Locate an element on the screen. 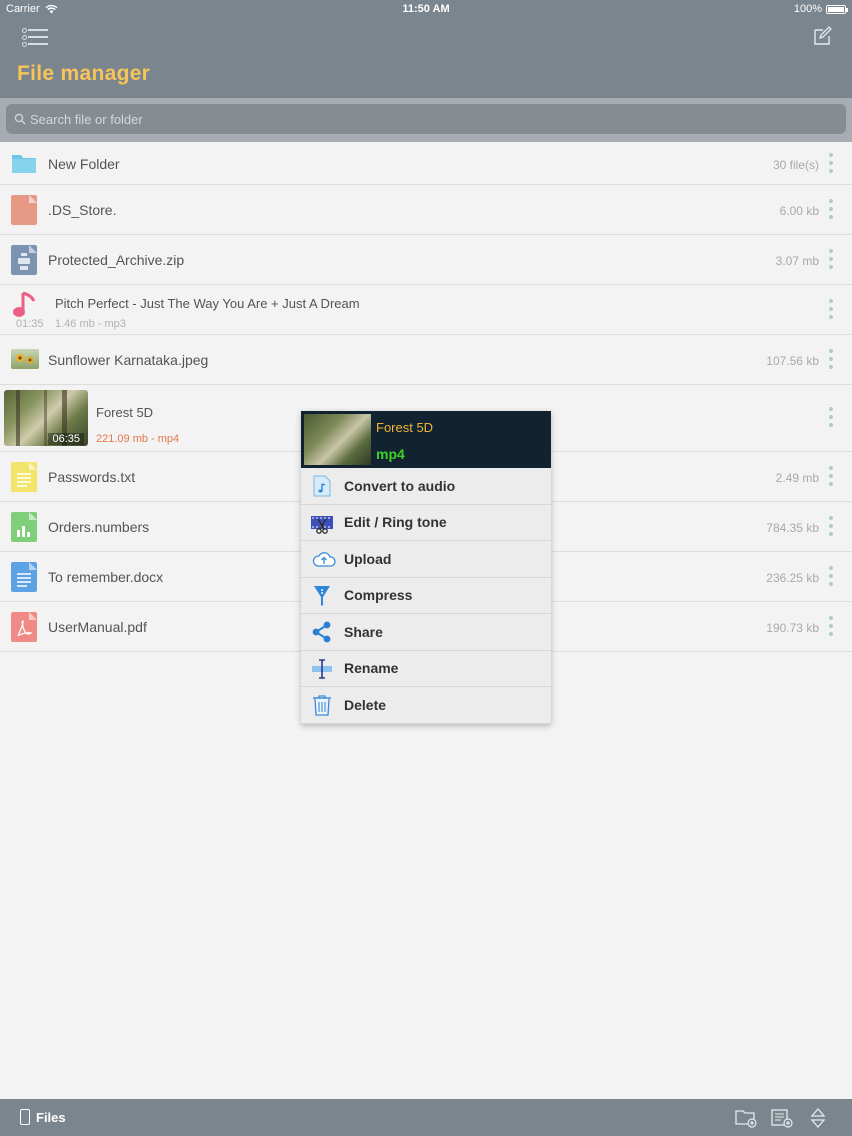  folder-icon is located at coordinates (24, 164).